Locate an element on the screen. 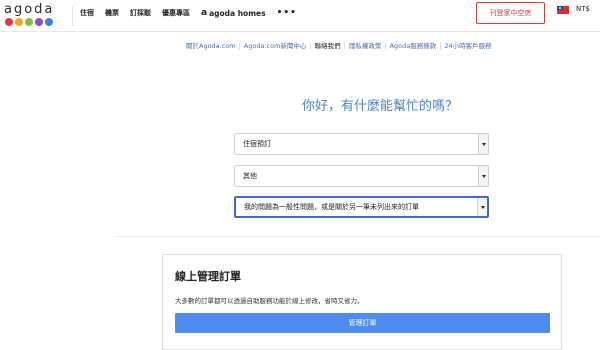 The width and height of the screenshot is (600, 350). taiwan-flag-icon is located at coordinates (563, 10).